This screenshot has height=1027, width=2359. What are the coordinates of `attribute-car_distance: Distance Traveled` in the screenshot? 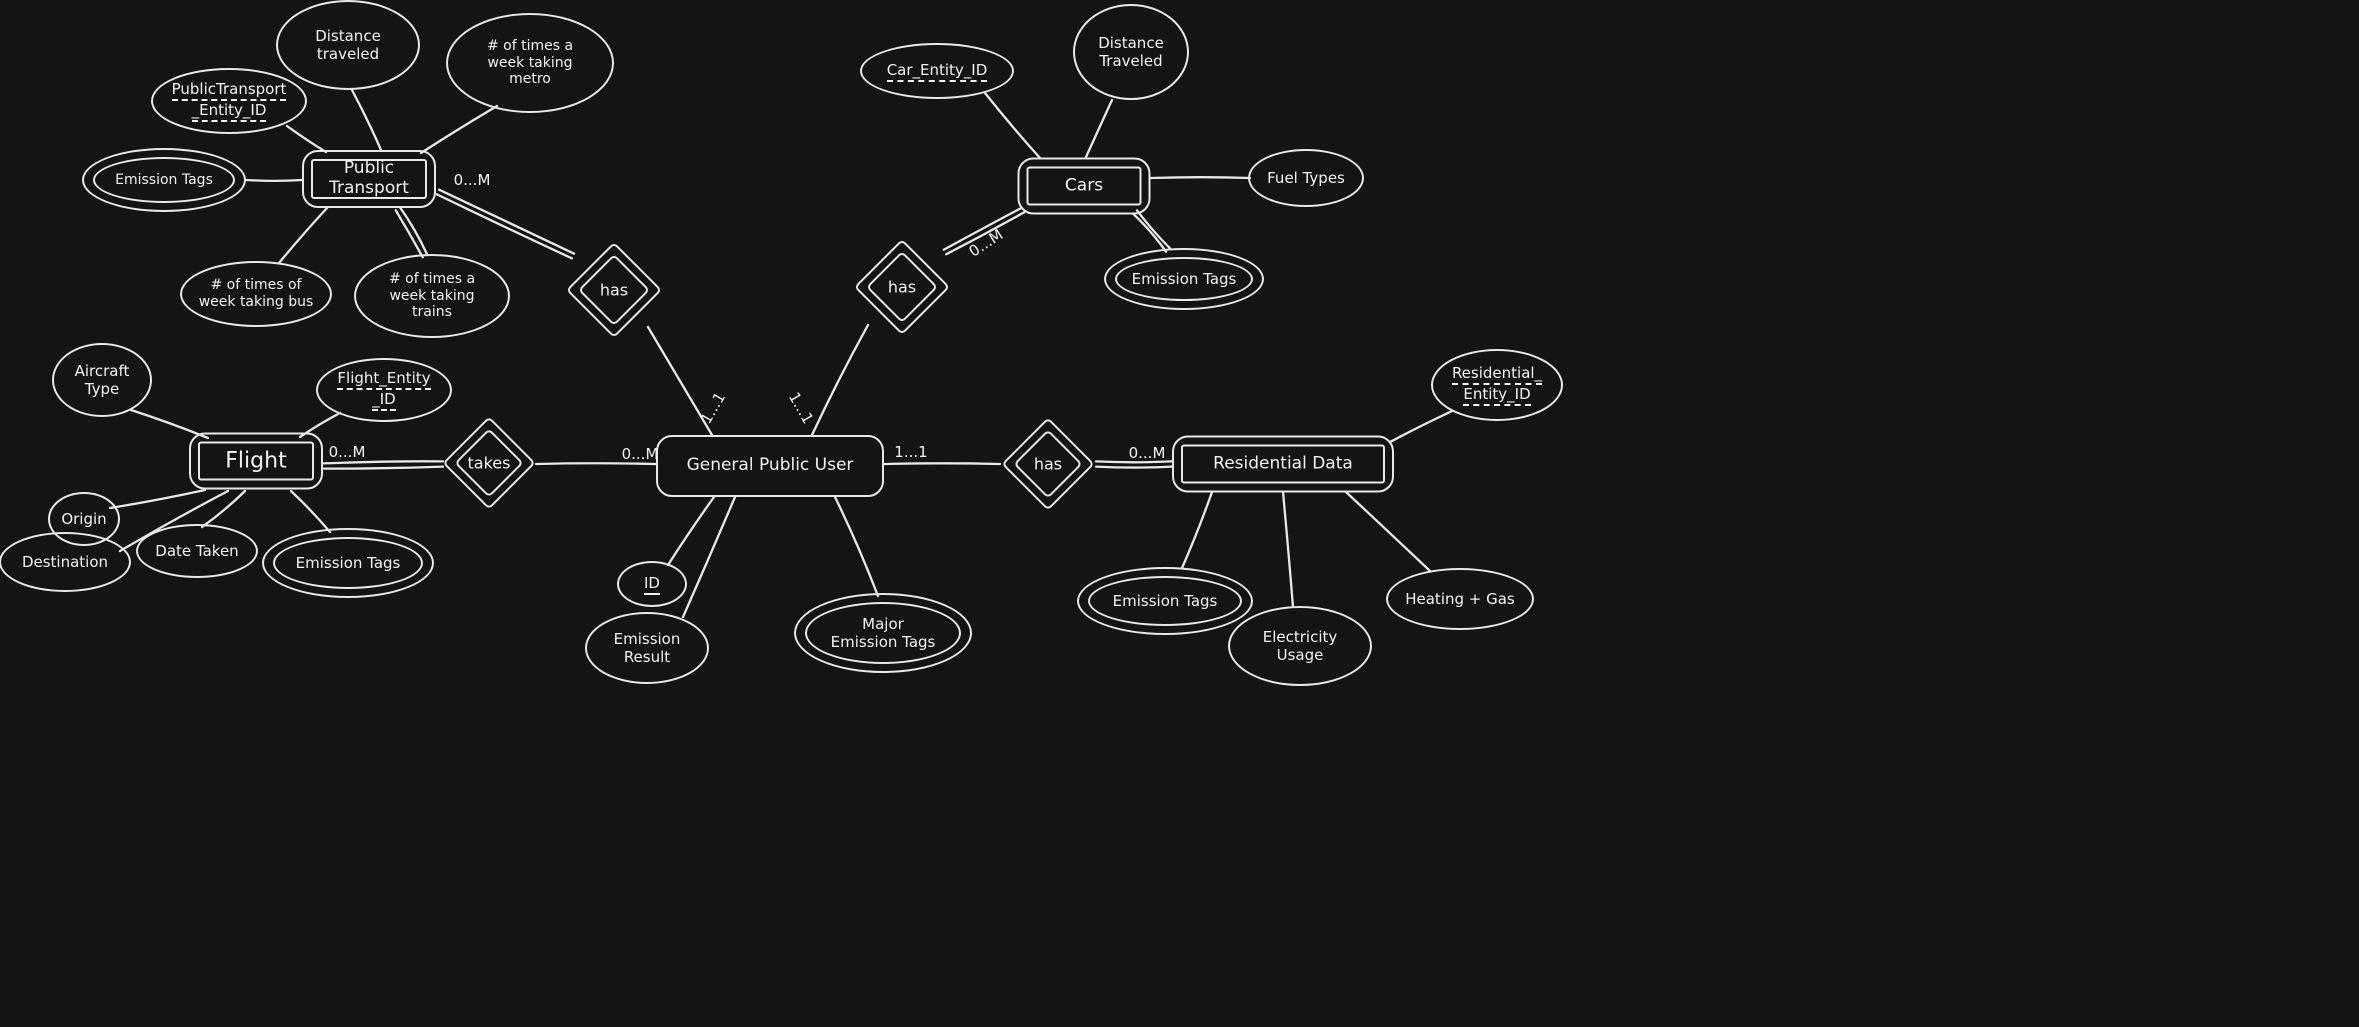 It's located at (1131, 52).